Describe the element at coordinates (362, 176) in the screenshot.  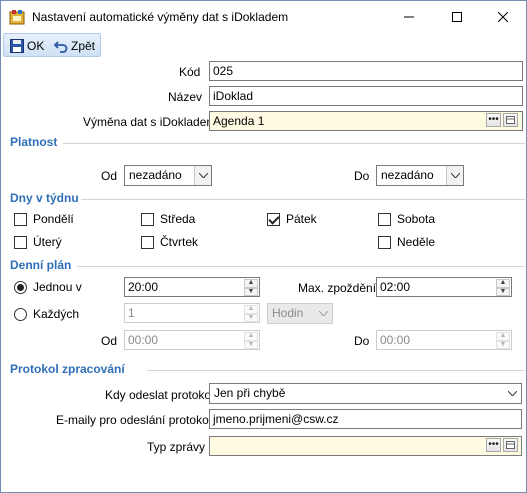
I see `platnost-do-label: Do` at that location.